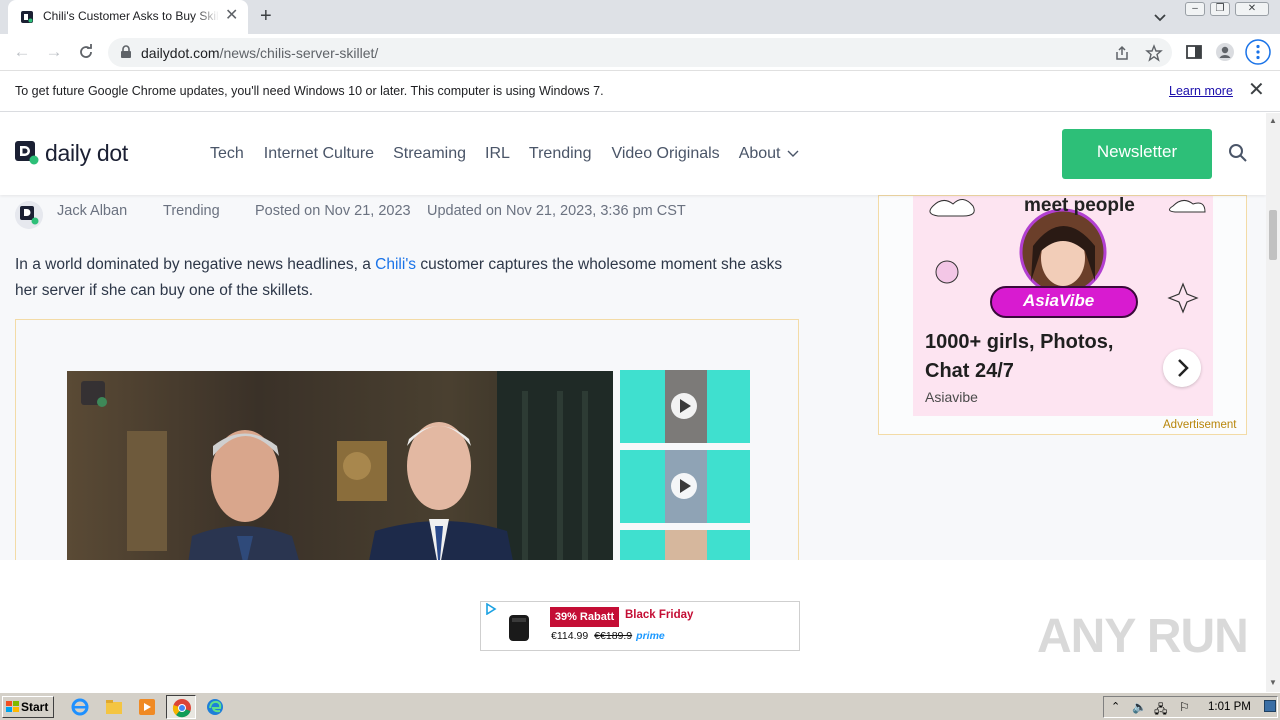  What do you see at coordinates (333, 211) in the screenshot?
I see `posted-date: Posted on Nov 21, 2023` at bounding box center [333, 211].